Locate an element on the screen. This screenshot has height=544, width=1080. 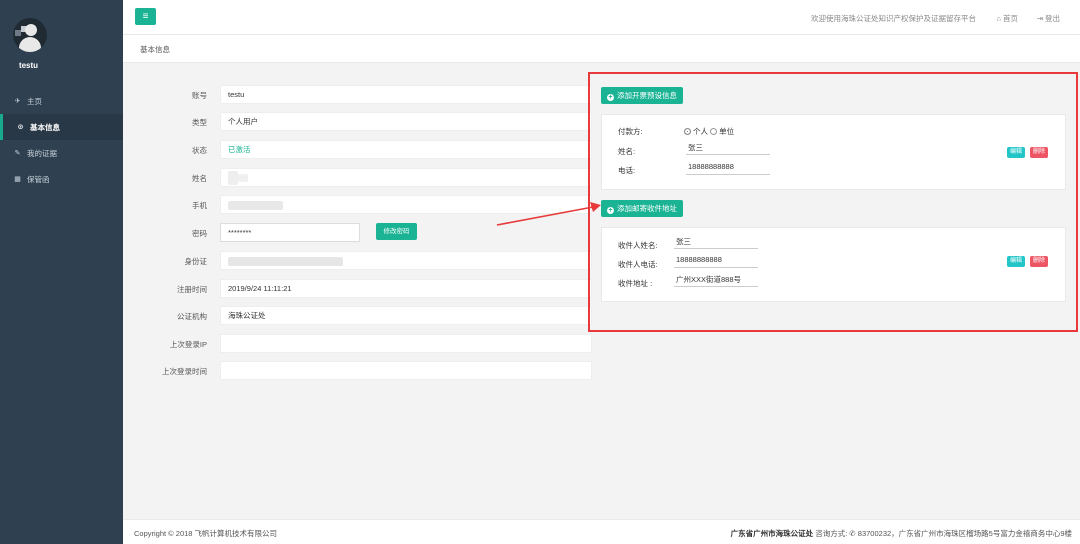
top-bar: ≡ 欢迎使用海珠公证处知识产权保护及证据留存平台 ⌂ 首页 ⇥ 登出 is located at coordinates (601, 17).